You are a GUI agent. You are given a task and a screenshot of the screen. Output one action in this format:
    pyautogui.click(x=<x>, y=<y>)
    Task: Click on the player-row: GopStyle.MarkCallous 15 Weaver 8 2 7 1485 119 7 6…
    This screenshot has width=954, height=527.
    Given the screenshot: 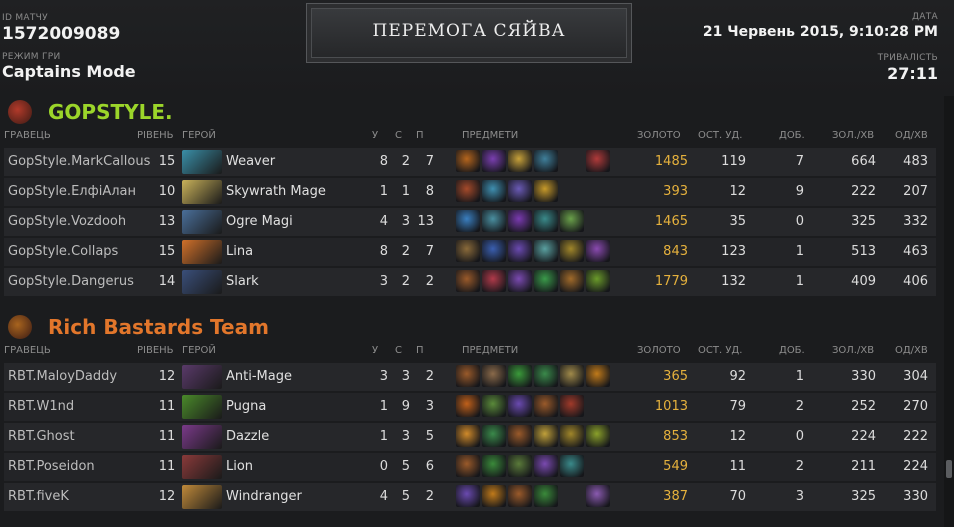 What is the action you would take?
    pyautogui.click(x=470, y=162)
    